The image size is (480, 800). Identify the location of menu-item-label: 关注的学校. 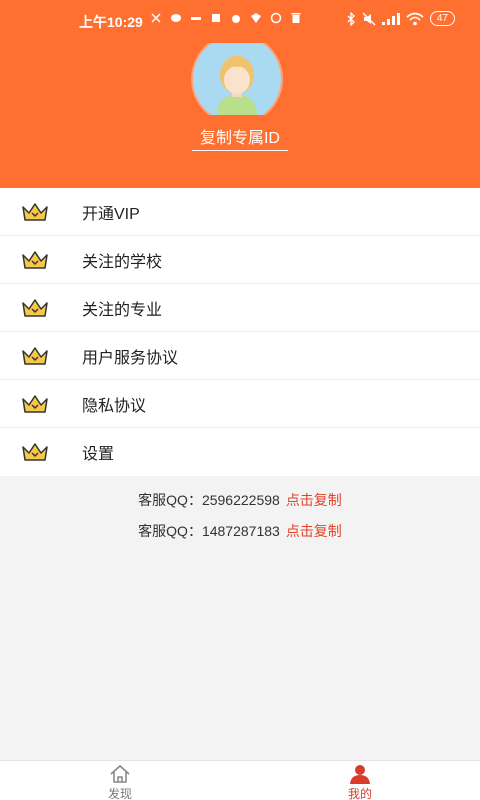
(122, 262).